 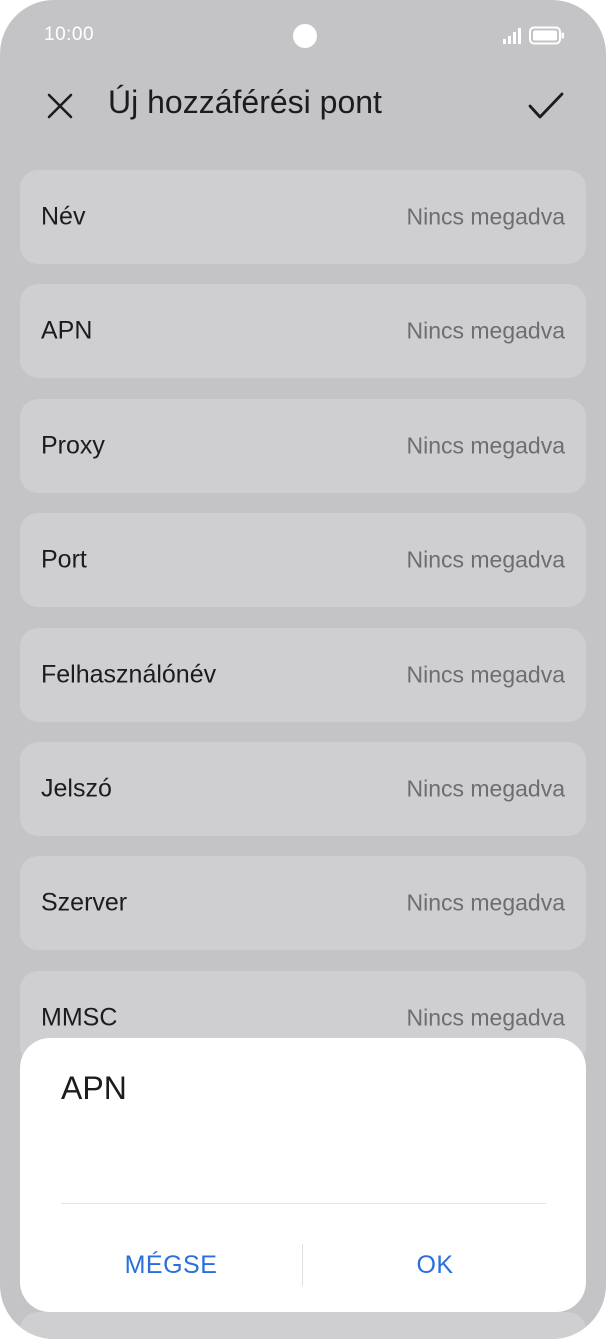 I want to click on row-label: Szerver, so click(x=84, y=902).